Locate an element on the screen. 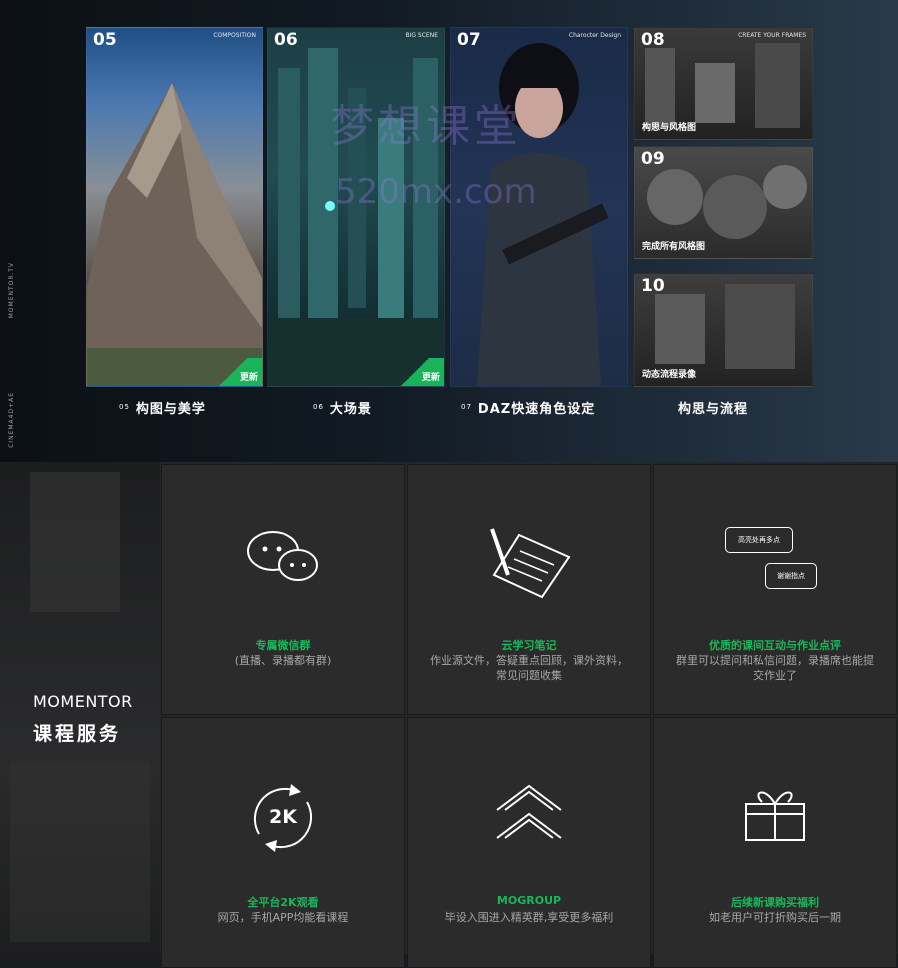 This screenshot has width=898, height=968. card-label: 完成所有风格图 is located at coordinates (674, 247).